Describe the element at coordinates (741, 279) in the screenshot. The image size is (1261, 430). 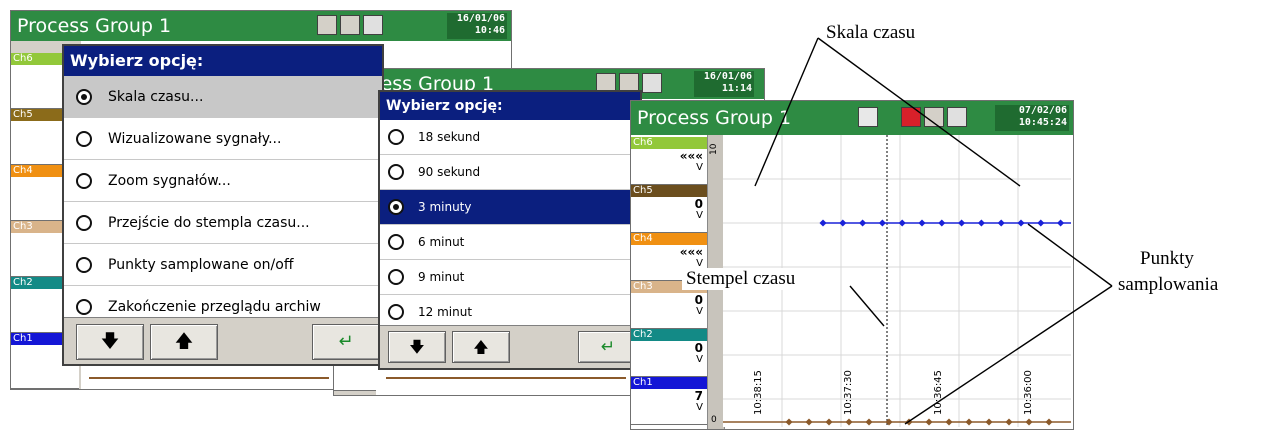
I see `annotation-timestamp: Stempel czasu` at that location.